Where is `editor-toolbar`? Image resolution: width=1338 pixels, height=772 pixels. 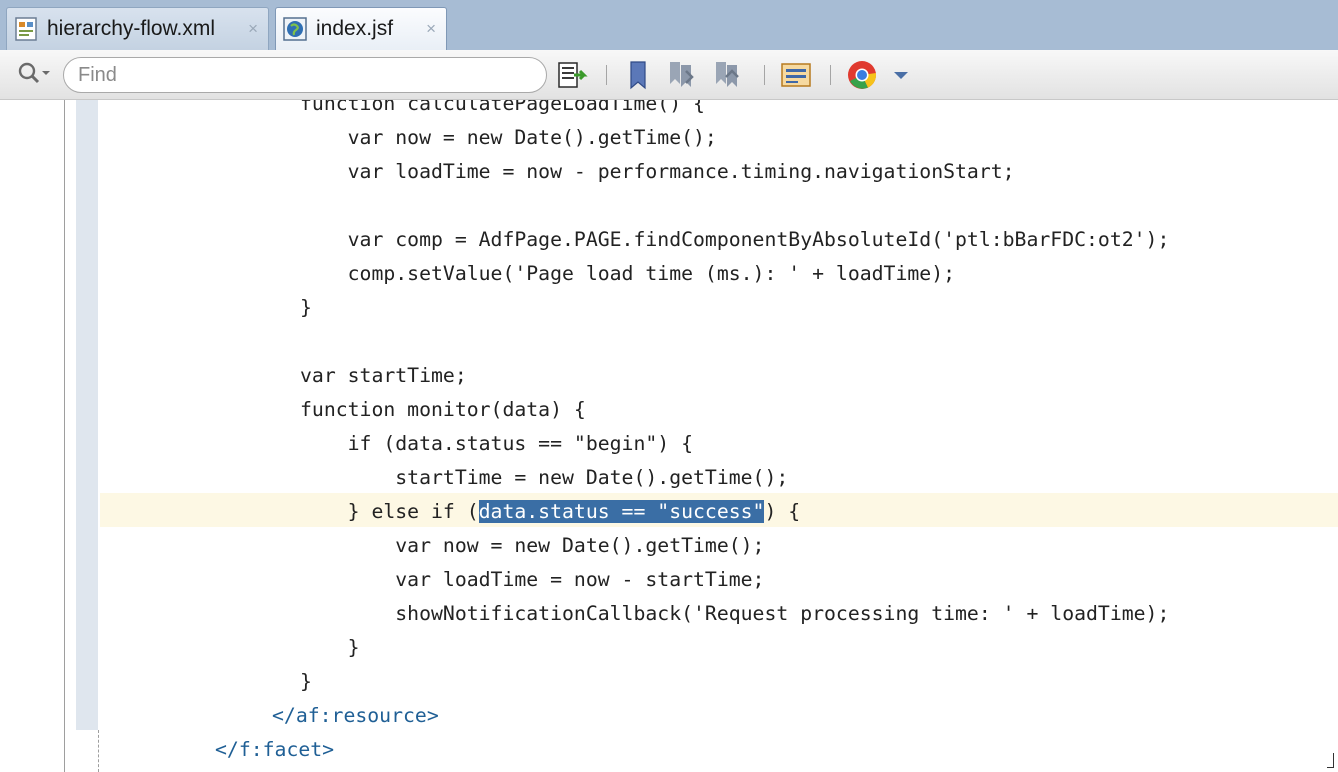
editor-toolbar is located at coordinates (669, 75).